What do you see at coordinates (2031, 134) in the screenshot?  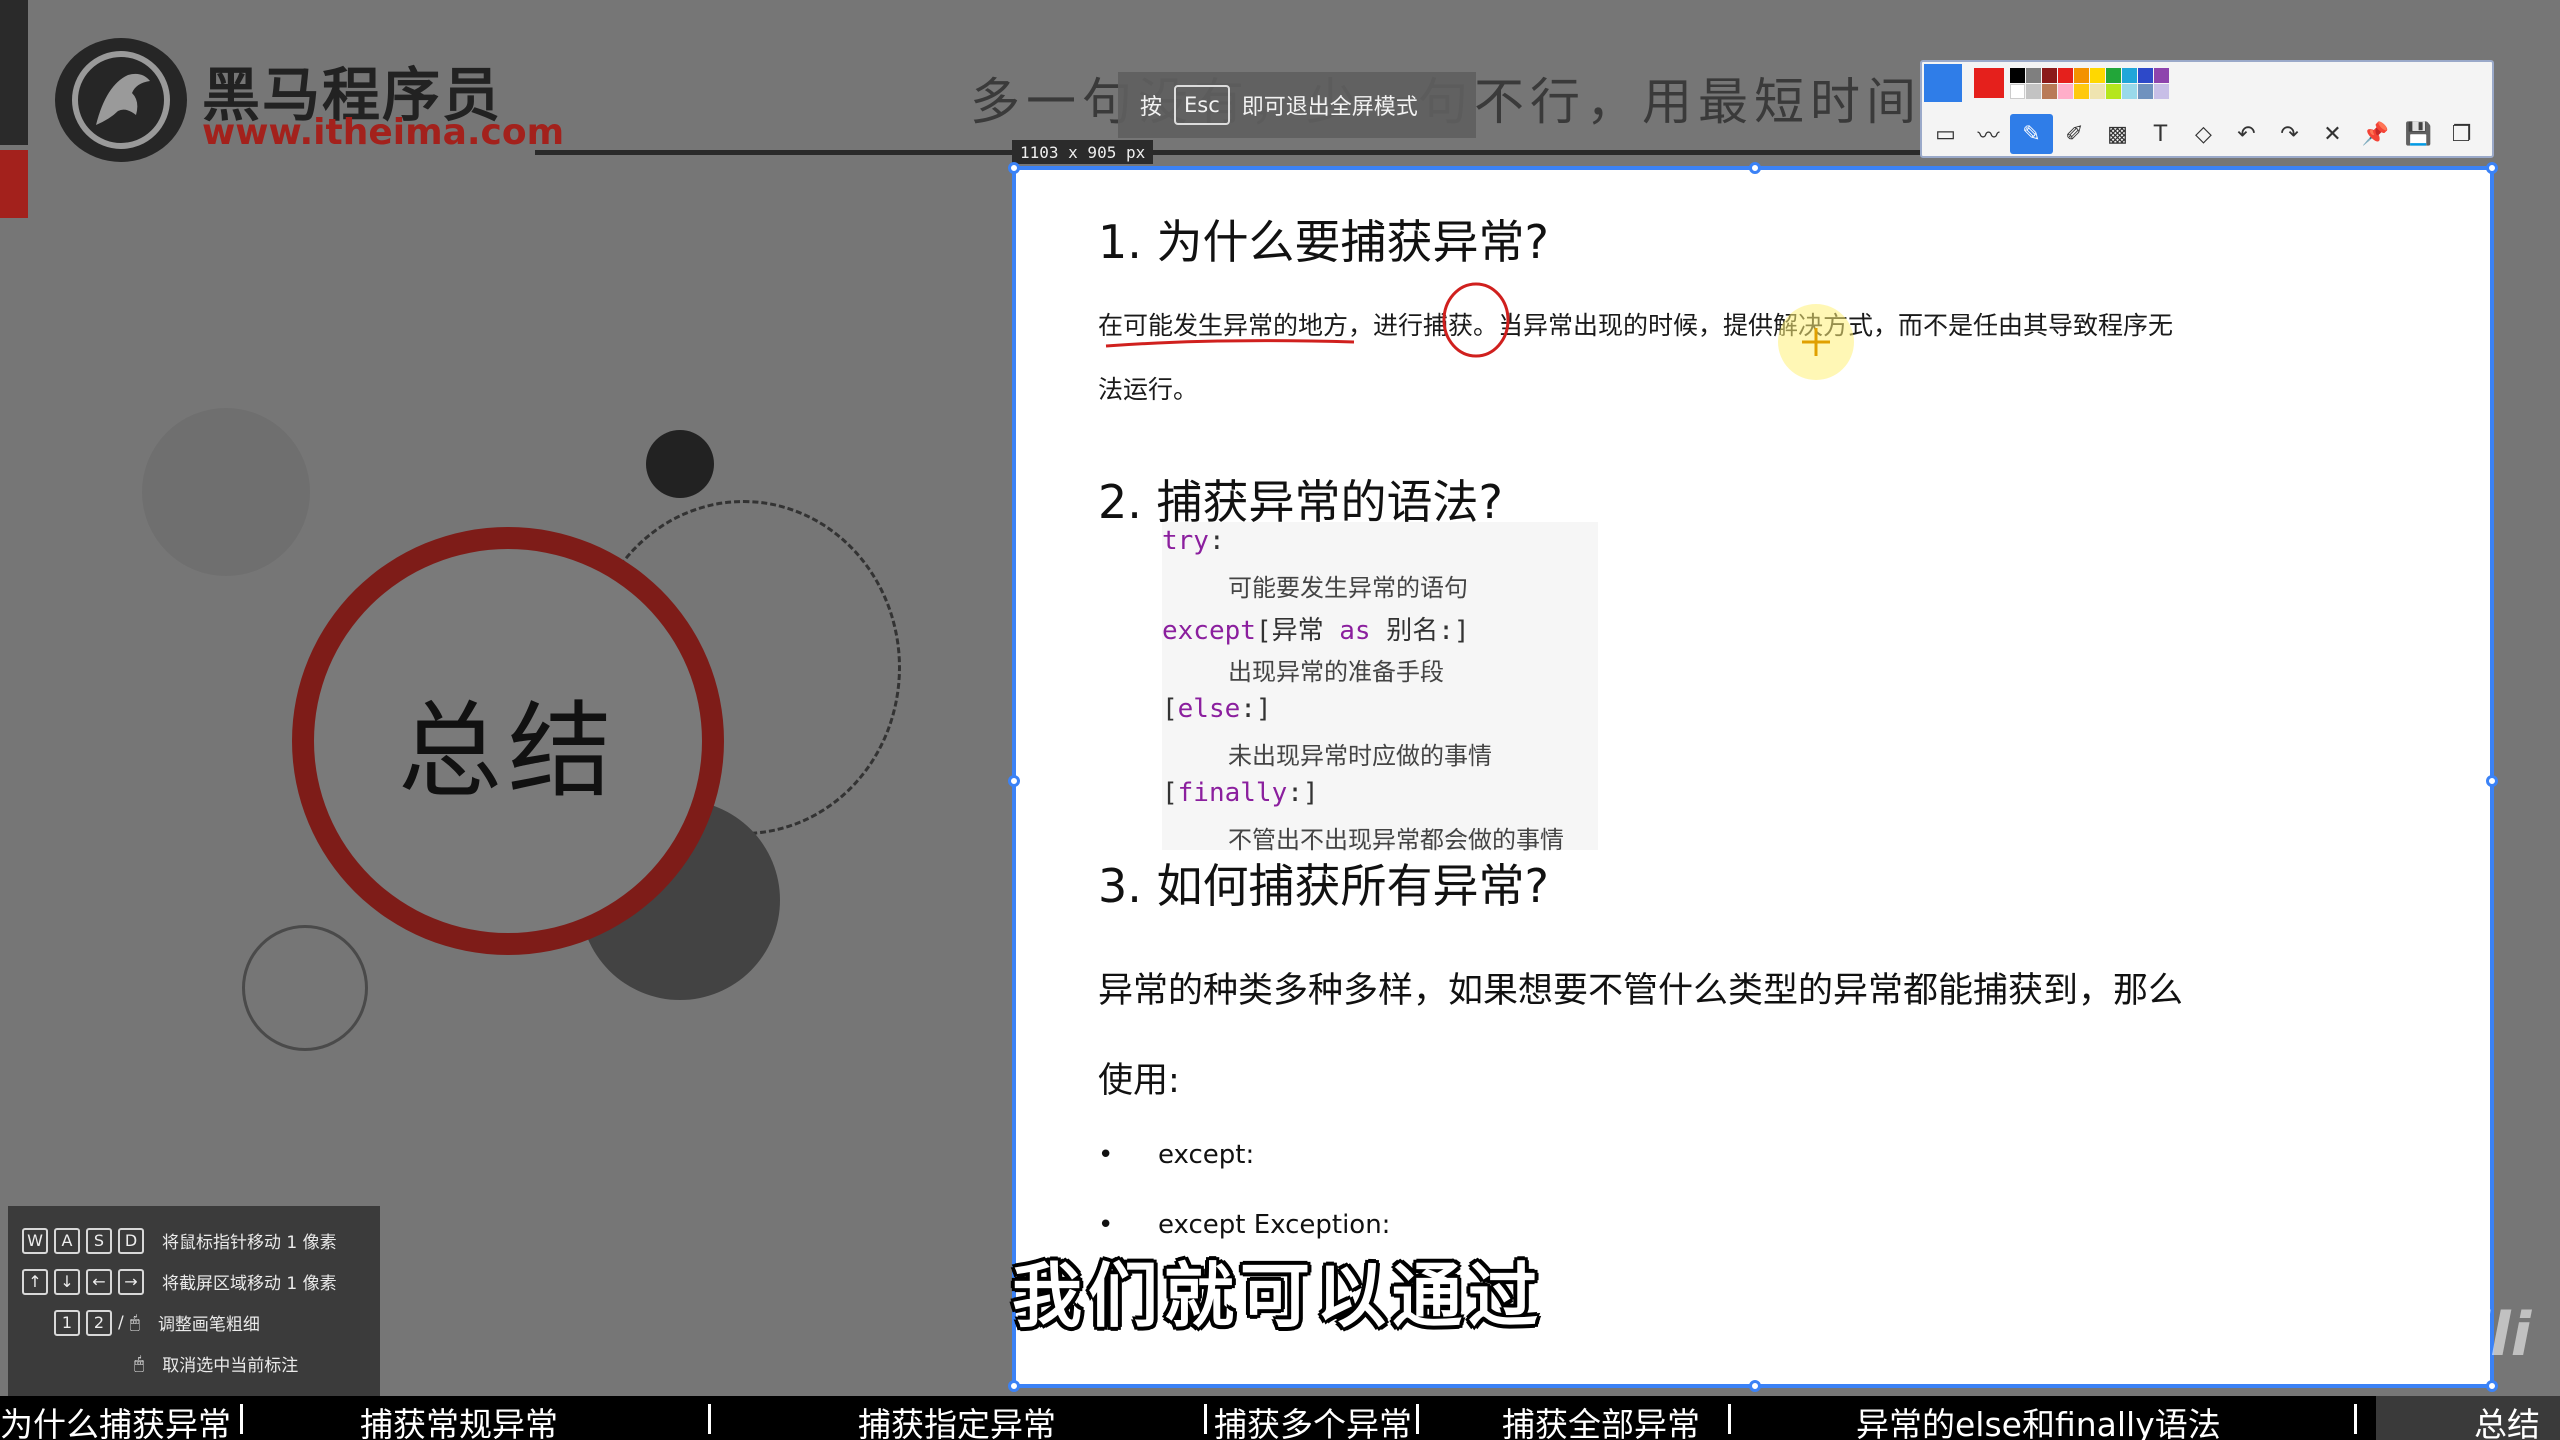 I see `pen-icon: ✎` at bounding box center [2031, 134].